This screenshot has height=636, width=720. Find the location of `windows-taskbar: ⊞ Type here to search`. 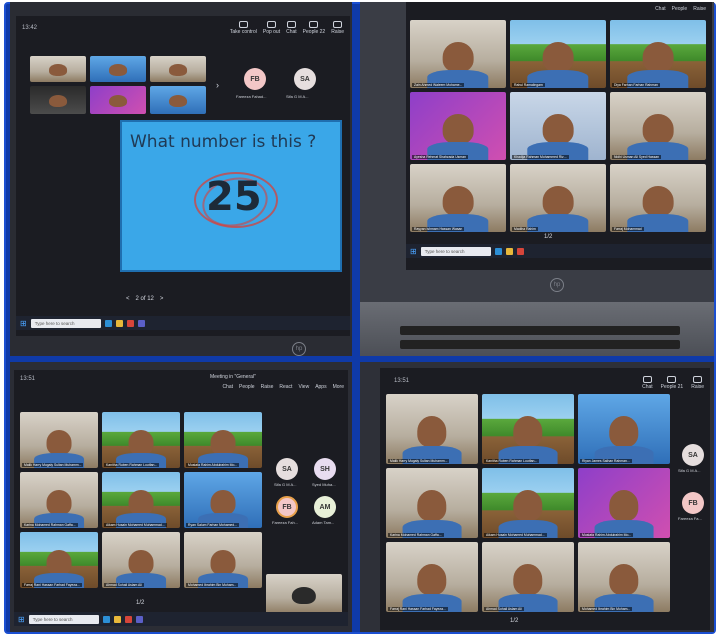

windows-taskbar: ⊞ Type here to search is located at coordinates (181, 619).